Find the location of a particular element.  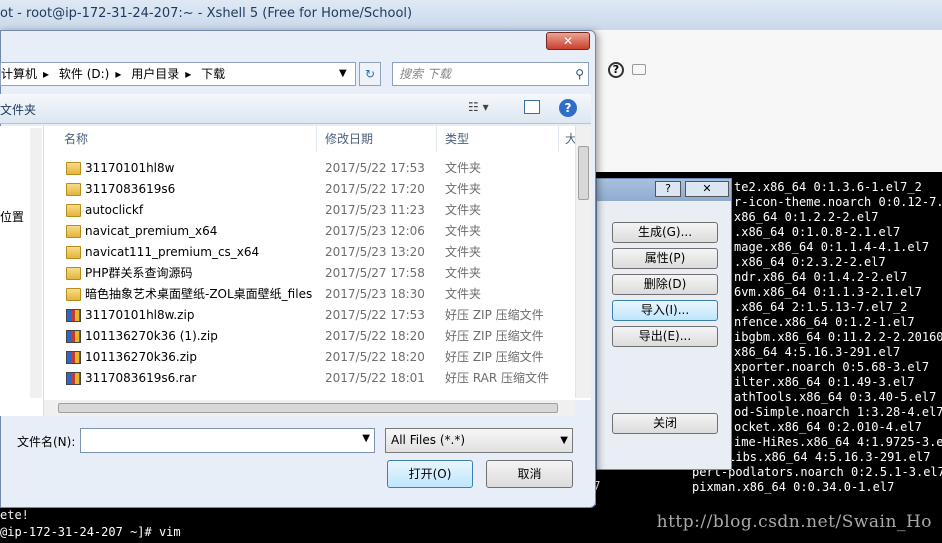

dialog-close-button: ✕ is located at coordinates (568, 41).